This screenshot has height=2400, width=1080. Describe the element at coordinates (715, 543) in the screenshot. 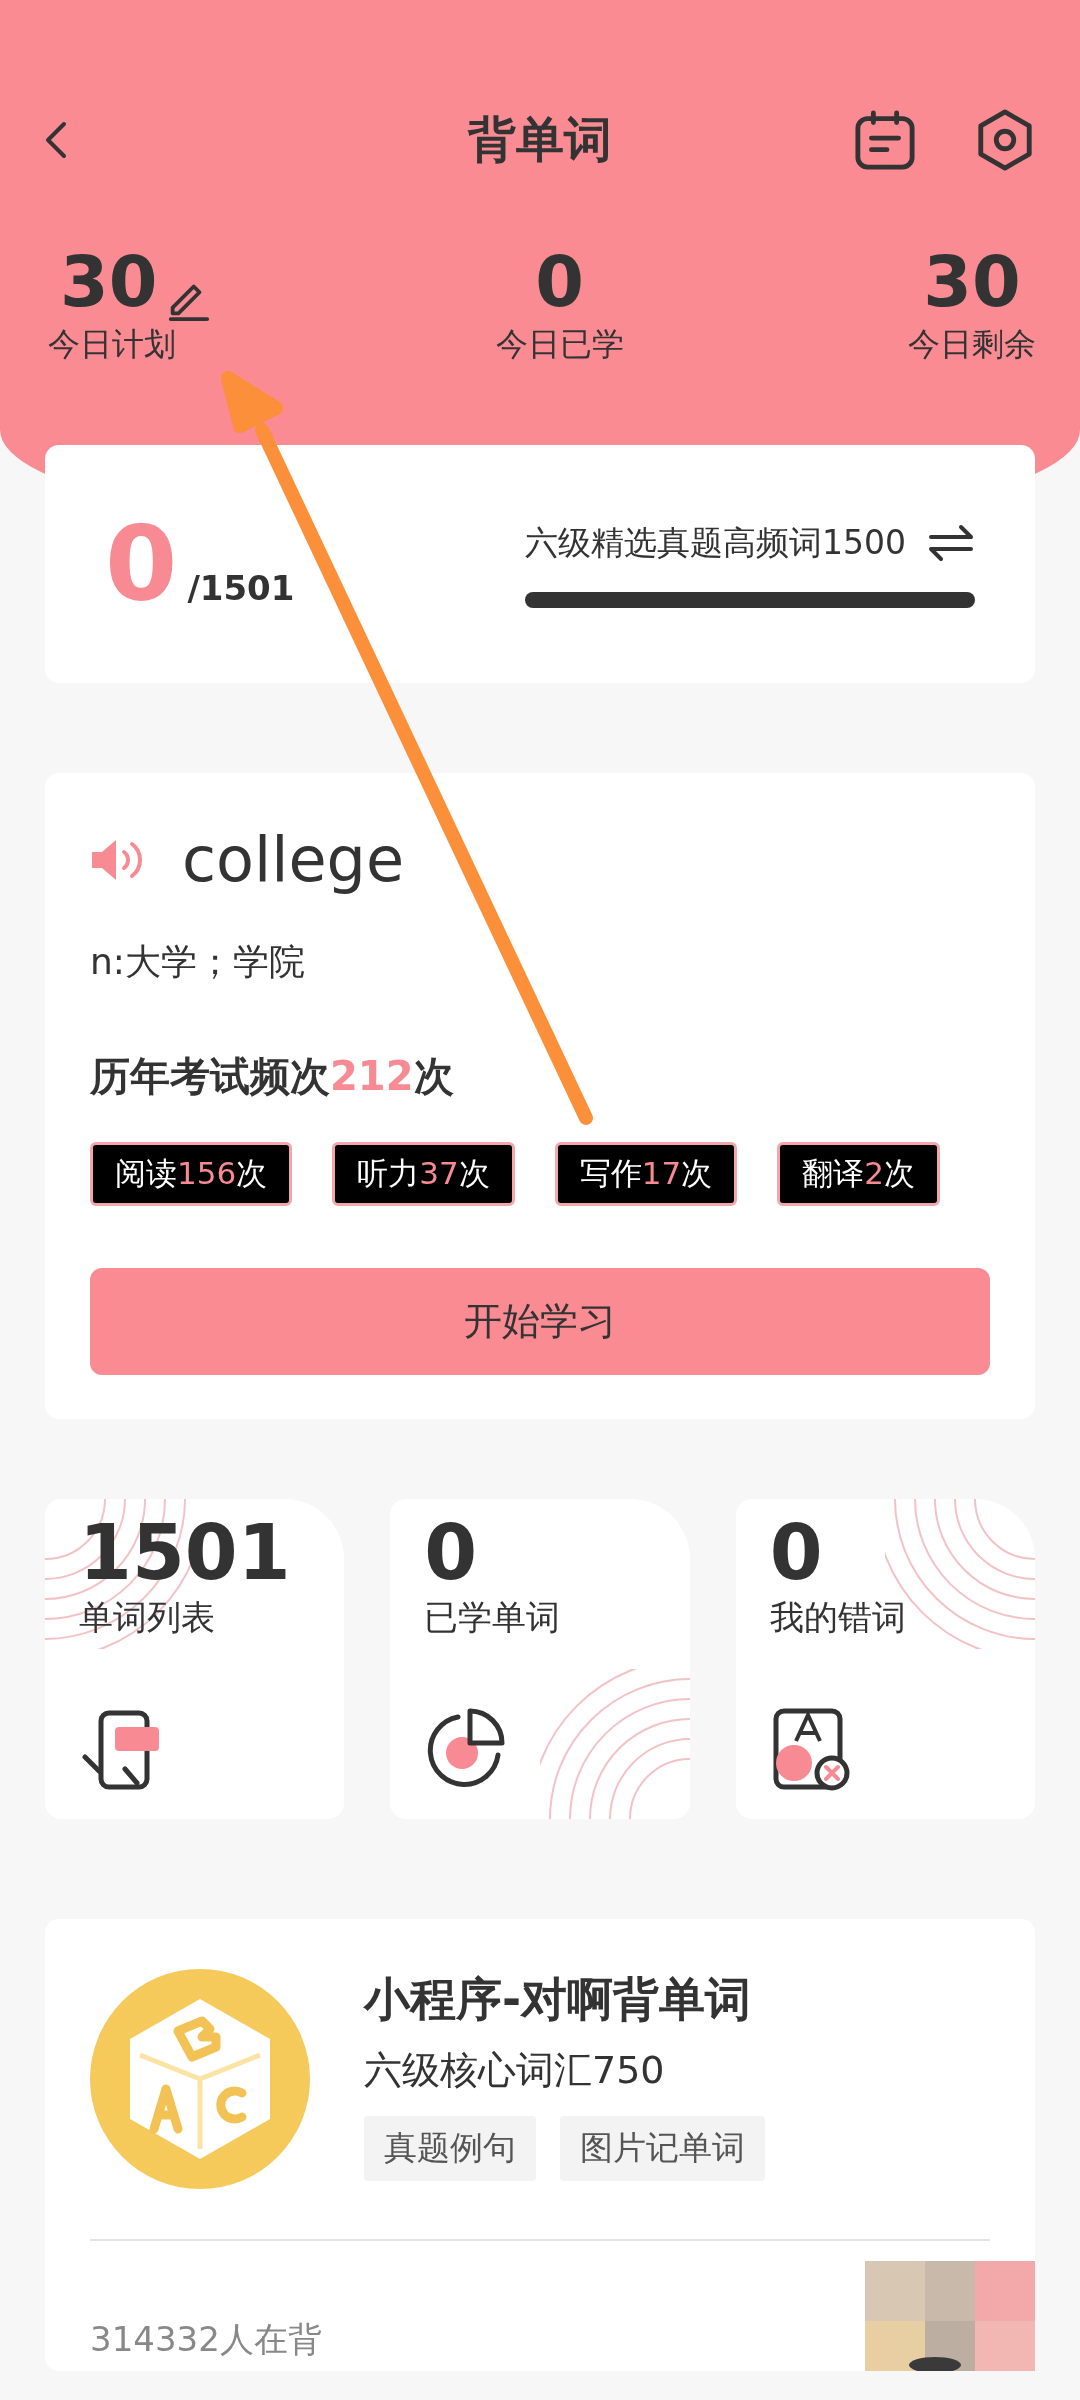

I see `wordbook-name: 六级精选真题高频词1500` at that location.